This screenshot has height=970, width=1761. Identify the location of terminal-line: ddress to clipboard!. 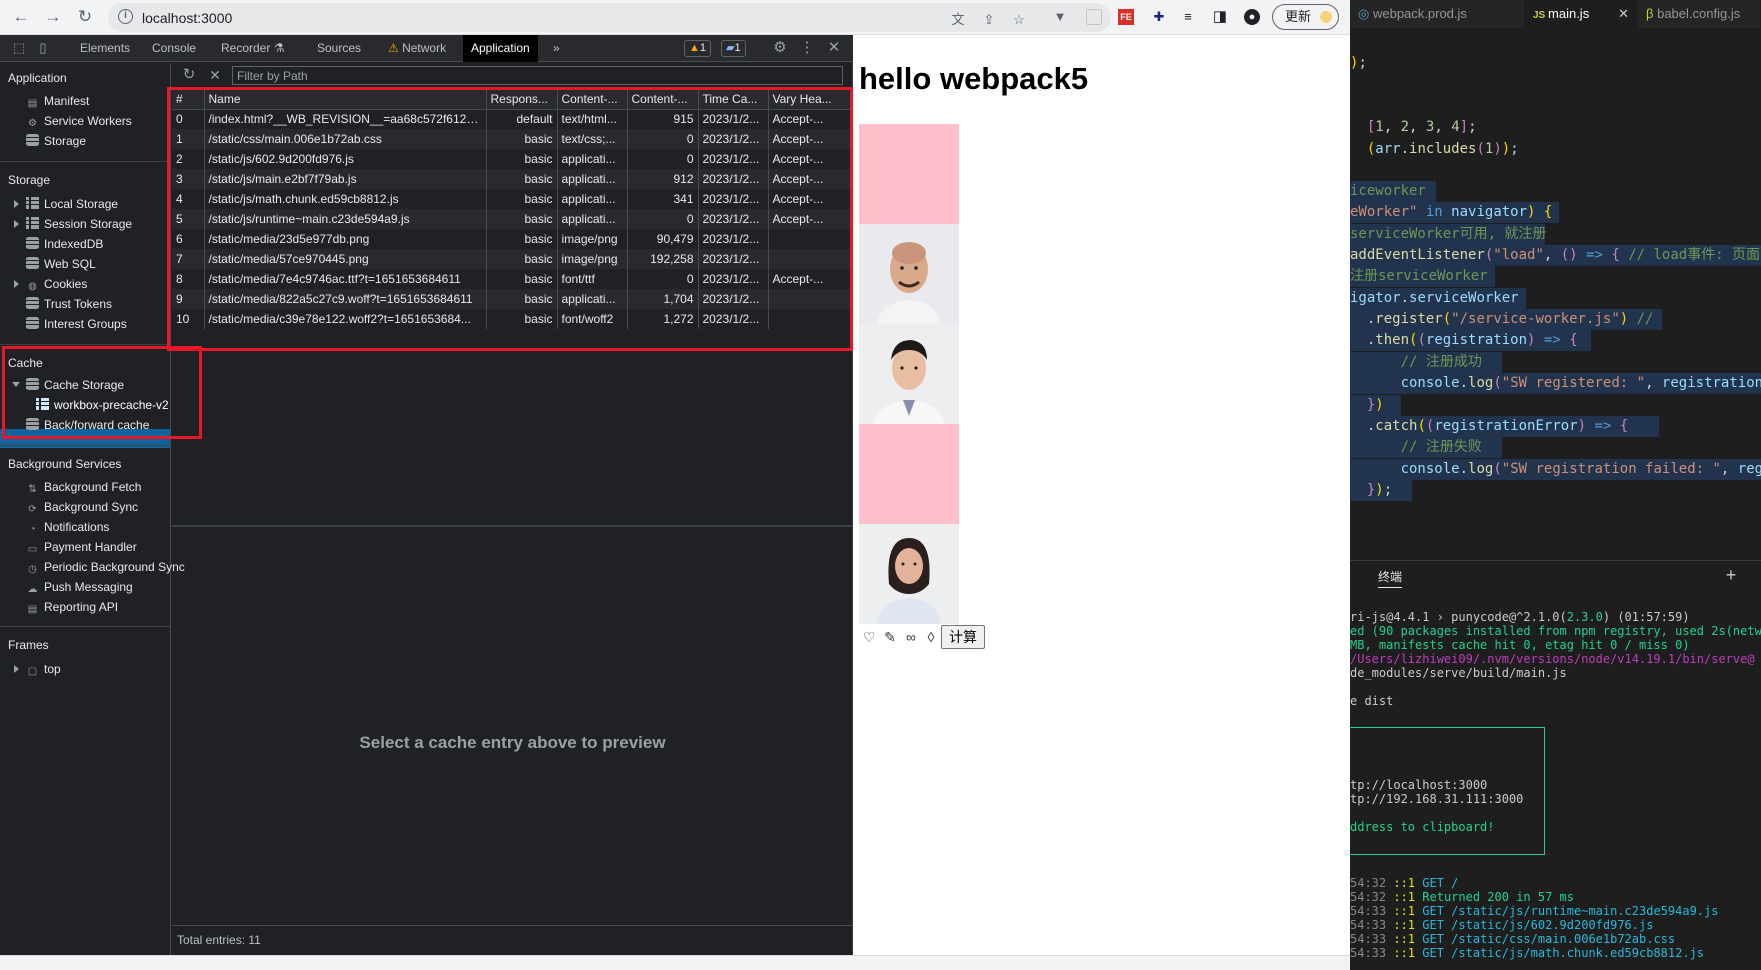
(1422, 827).